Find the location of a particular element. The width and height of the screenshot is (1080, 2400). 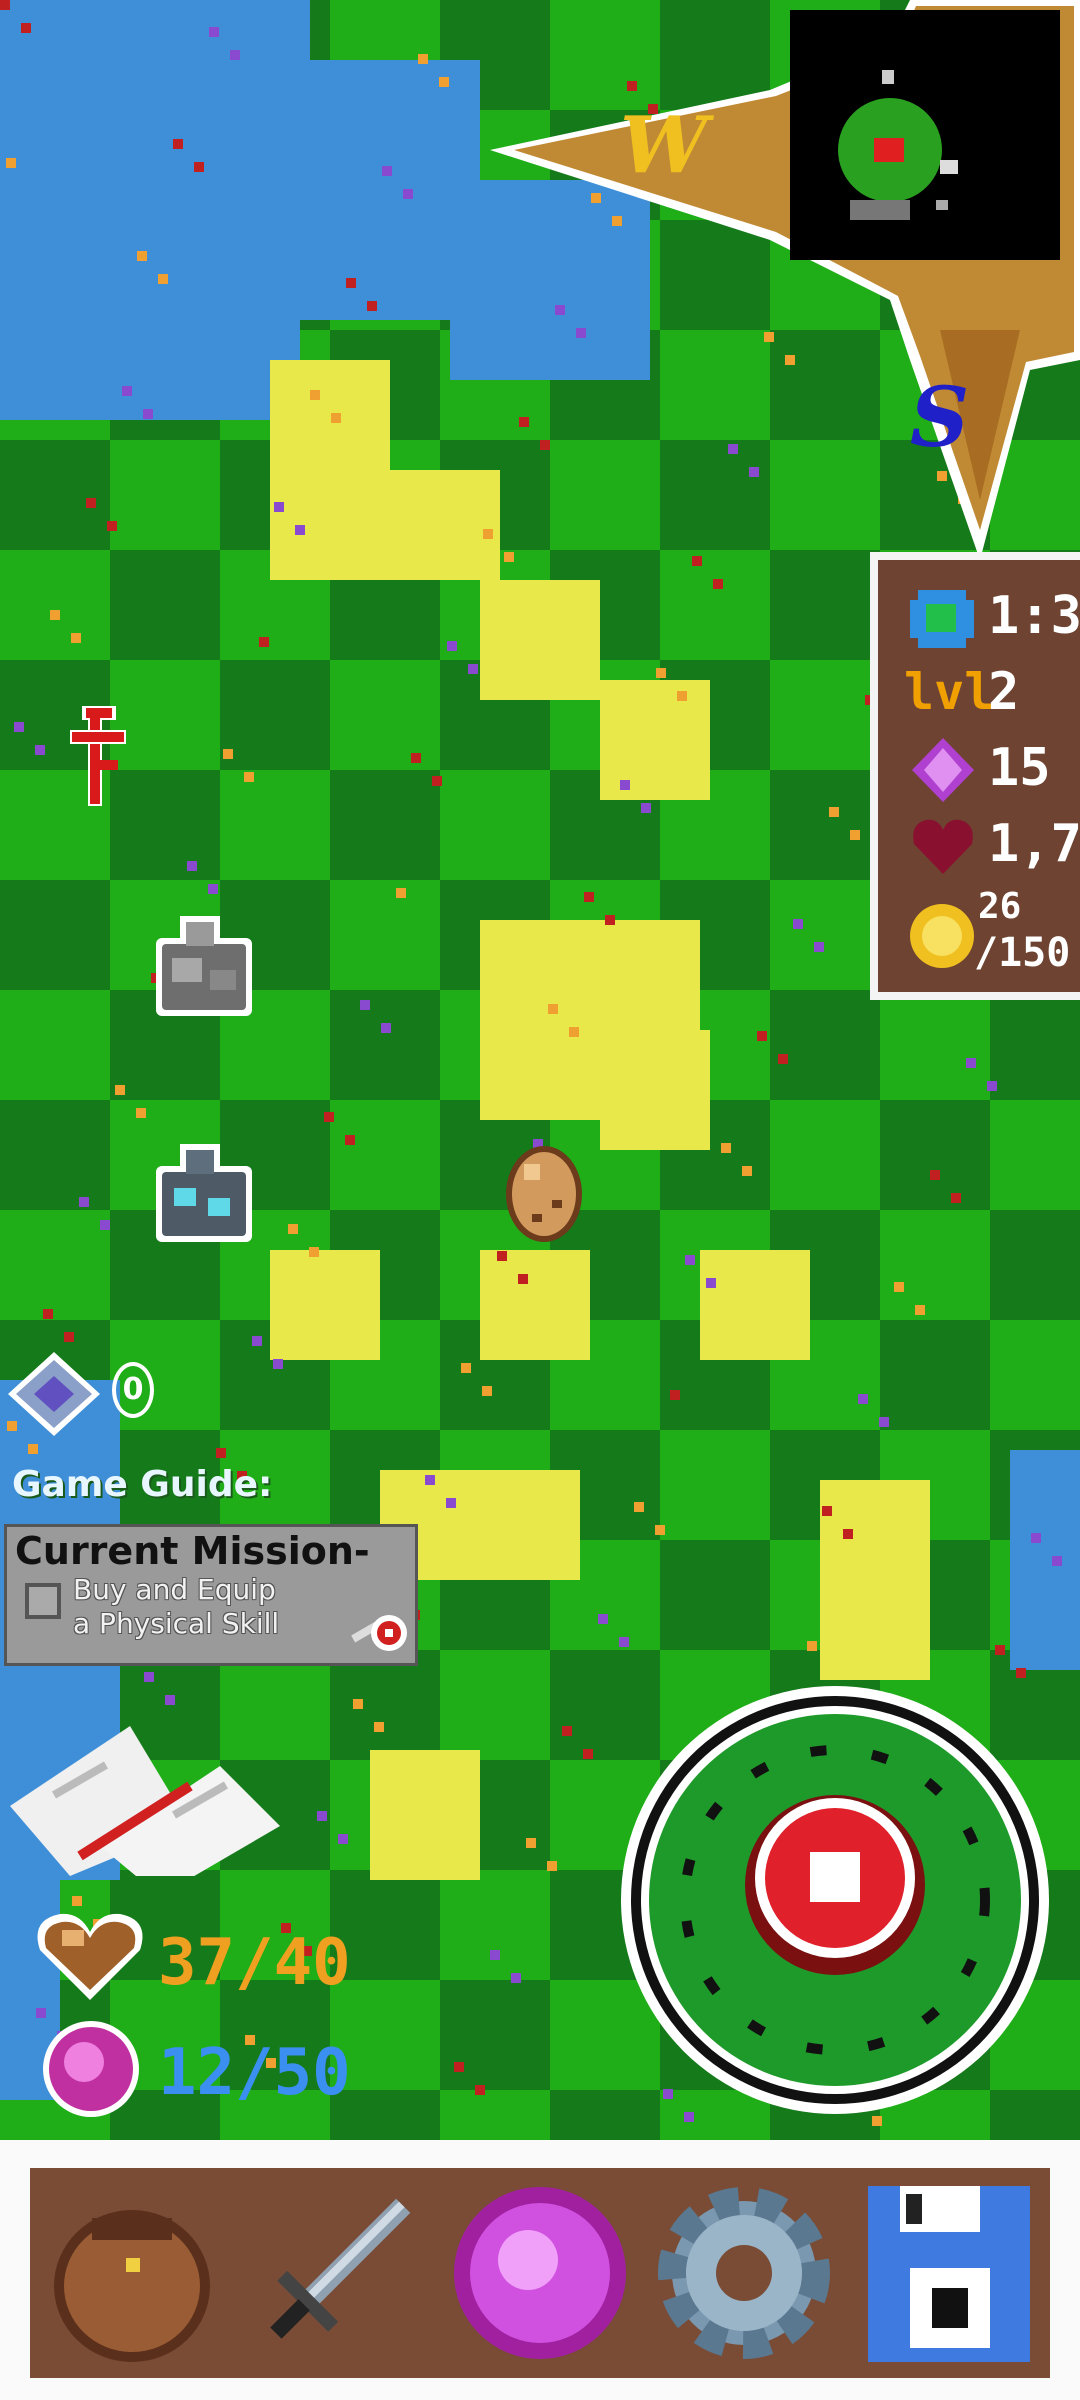

stat-health-multiplier: 1,7 is located at coordinates (979, 844).